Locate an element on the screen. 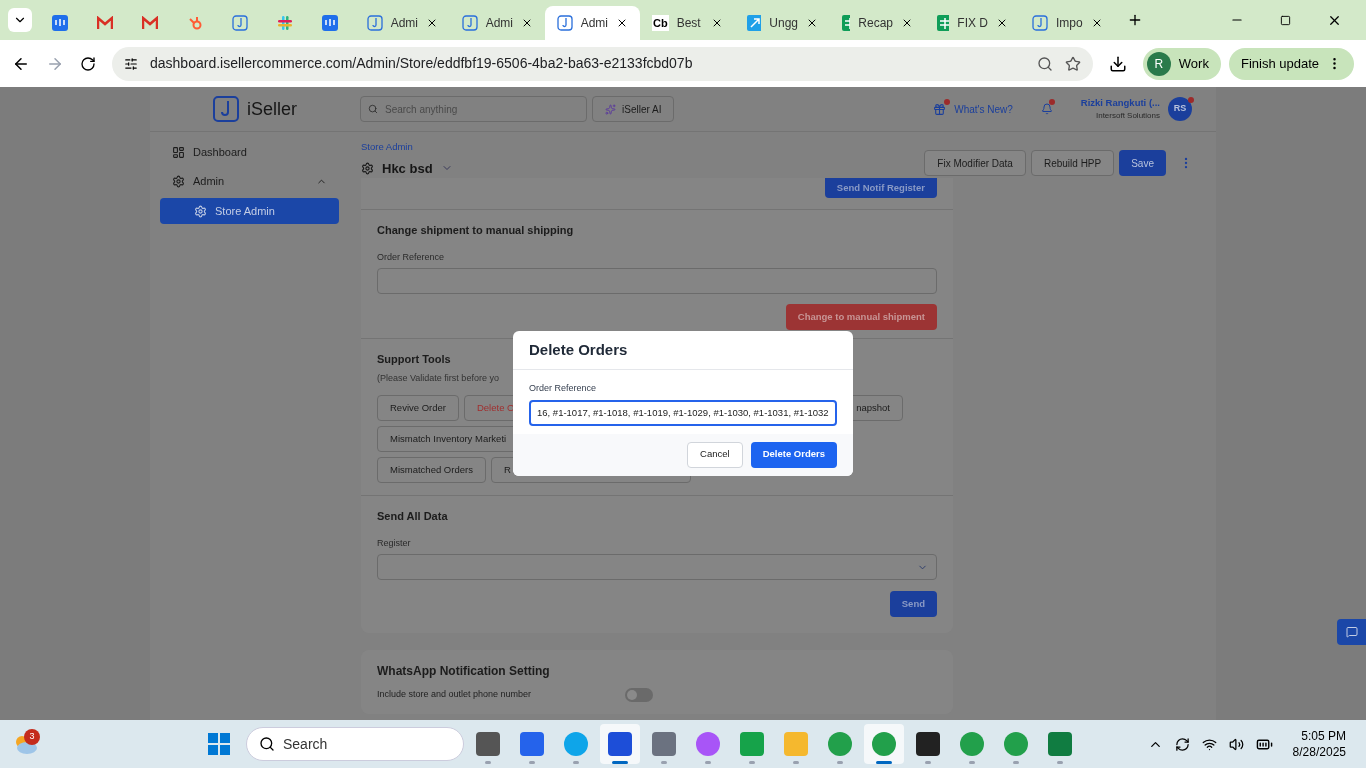  send-button: Send is located at coordinates (913, 604).